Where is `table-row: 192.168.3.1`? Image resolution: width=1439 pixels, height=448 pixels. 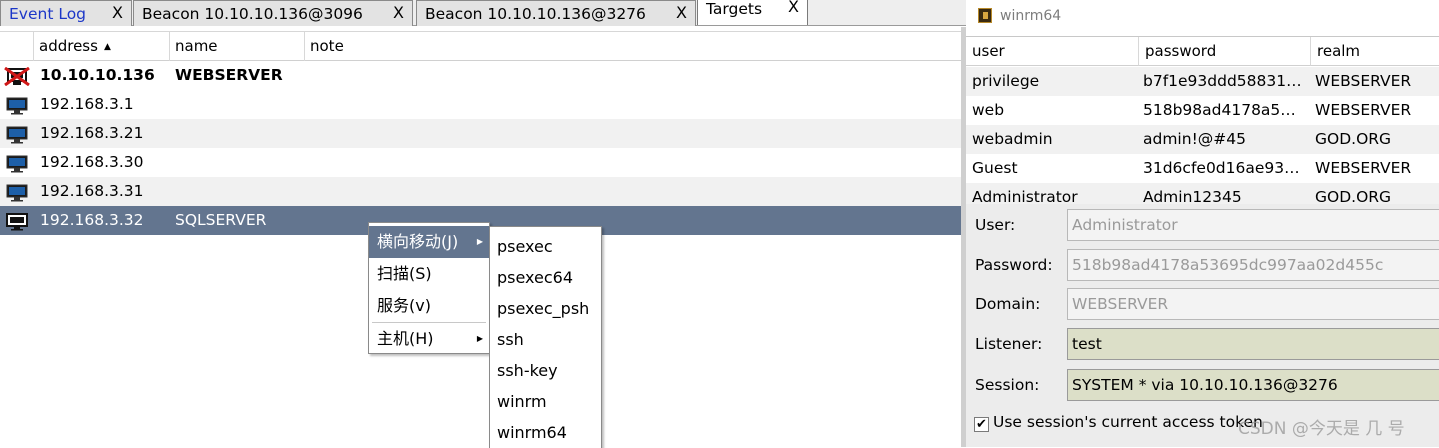
table-row: 192.168.3.1 is located at coordinates (480, 104).